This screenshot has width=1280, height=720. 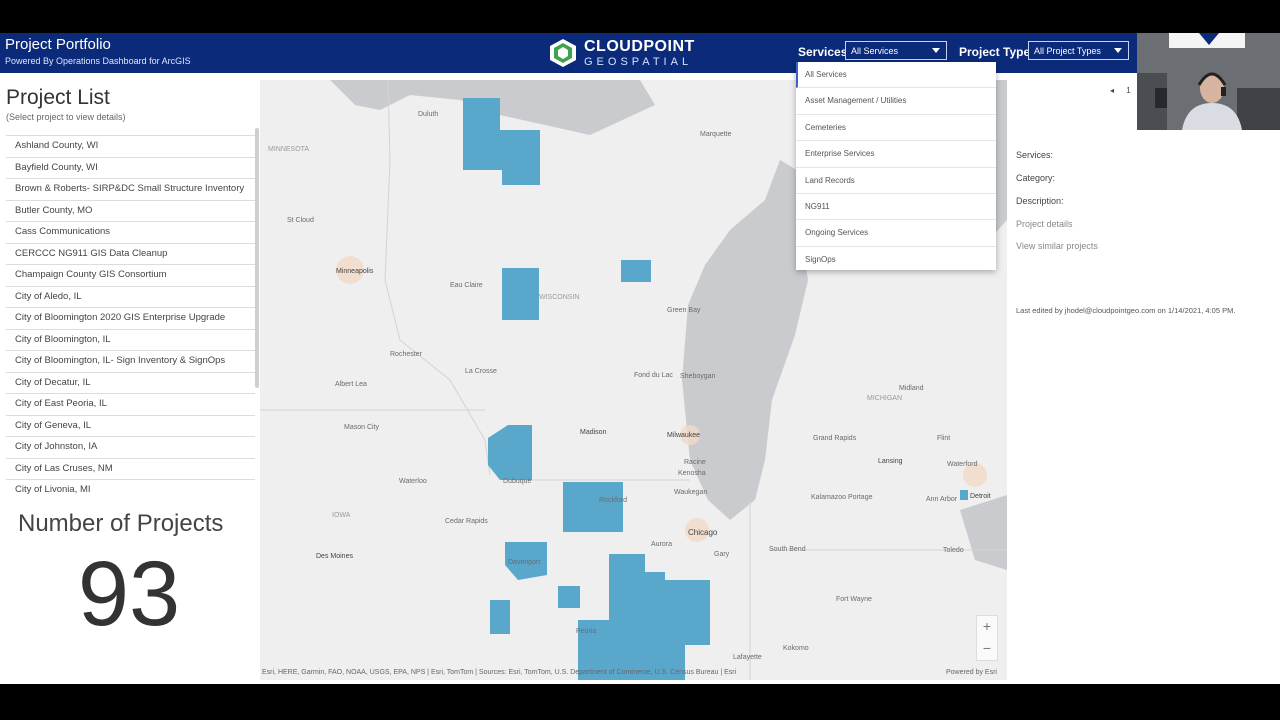 What do you see at coordinates (896, 181) in the screenshot?
I see `dropdown-option: Land Records` at bounding box center [896, 181].